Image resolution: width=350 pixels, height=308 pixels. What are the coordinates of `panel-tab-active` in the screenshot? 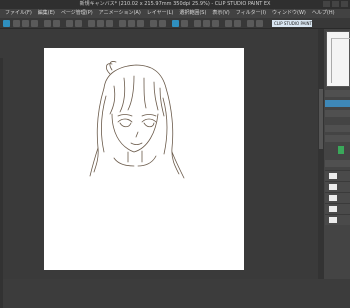 It's located at (337, 103).